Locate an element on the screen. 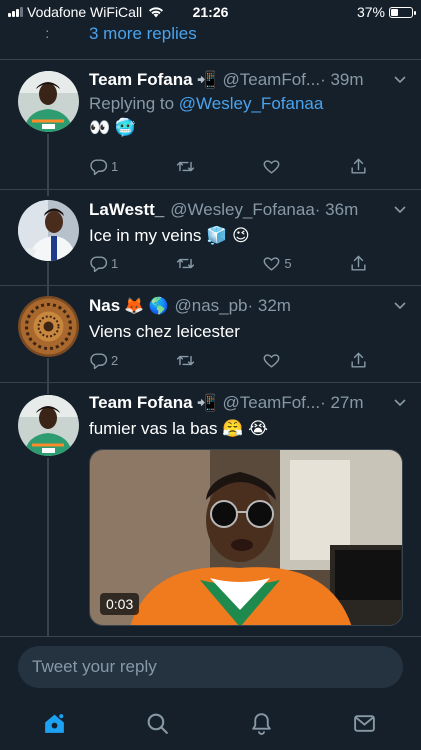 This screenshot has height=750, width=421. home-icon is located at coordinates (54, 722).